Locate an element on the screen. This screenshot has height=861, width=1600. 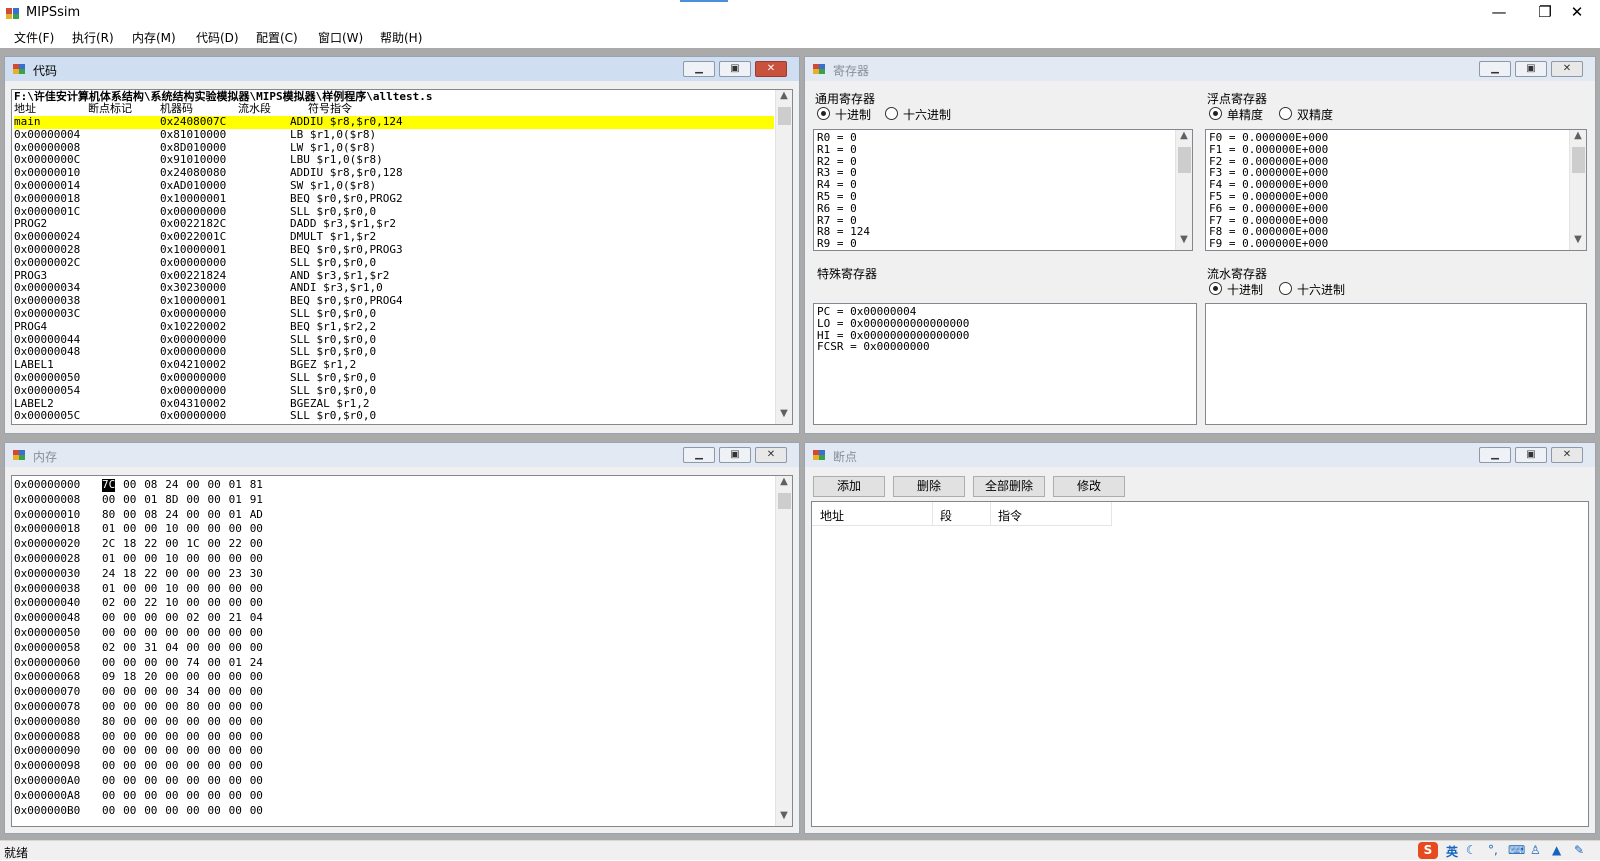
code-minimize-button: ▁ is located at coordinates (699, 69).